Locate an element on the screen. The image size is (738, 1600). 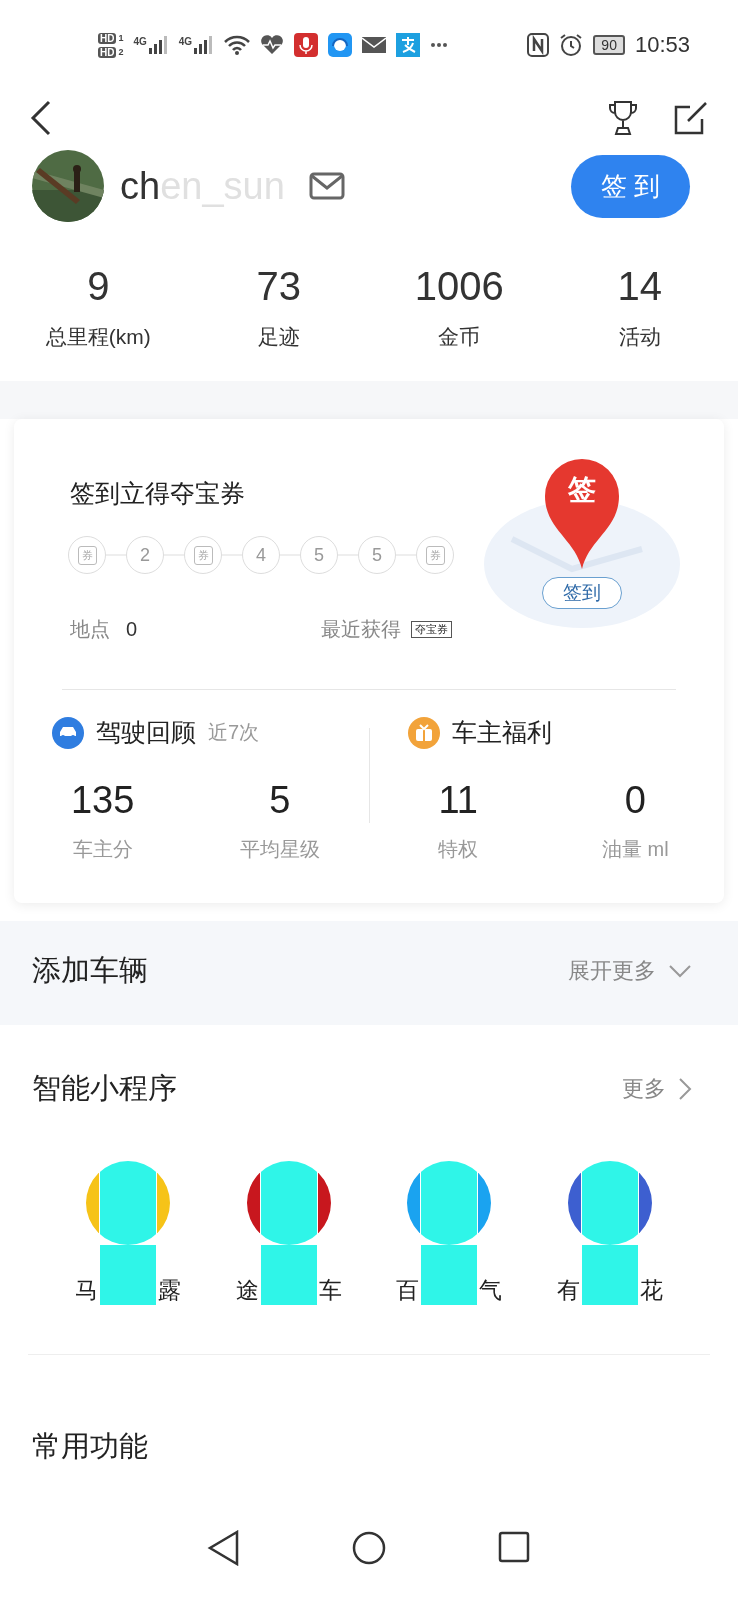
place-label: 地点 is located at coordinates (90, 629).